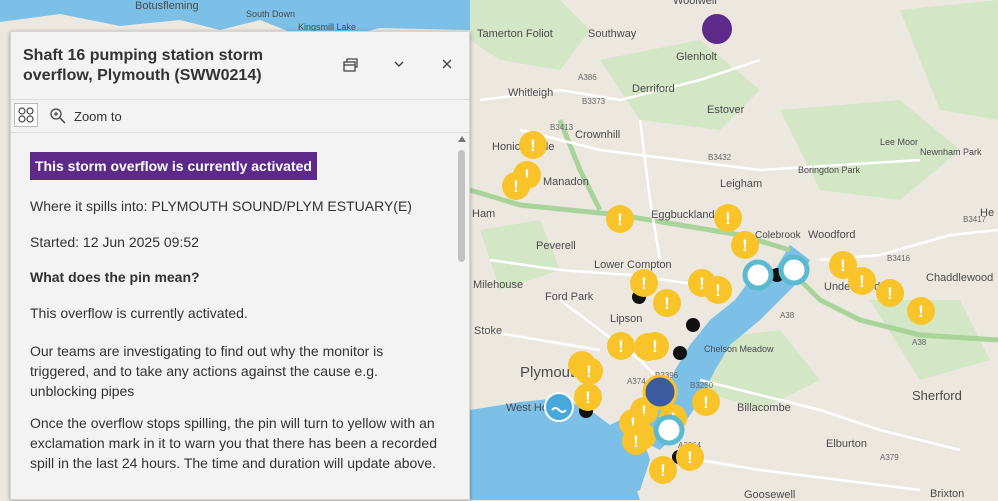 This screenshot has height=501, width=998. I want to click on map-label-chaddlewood: Chaddlewood, so click(959, 278).